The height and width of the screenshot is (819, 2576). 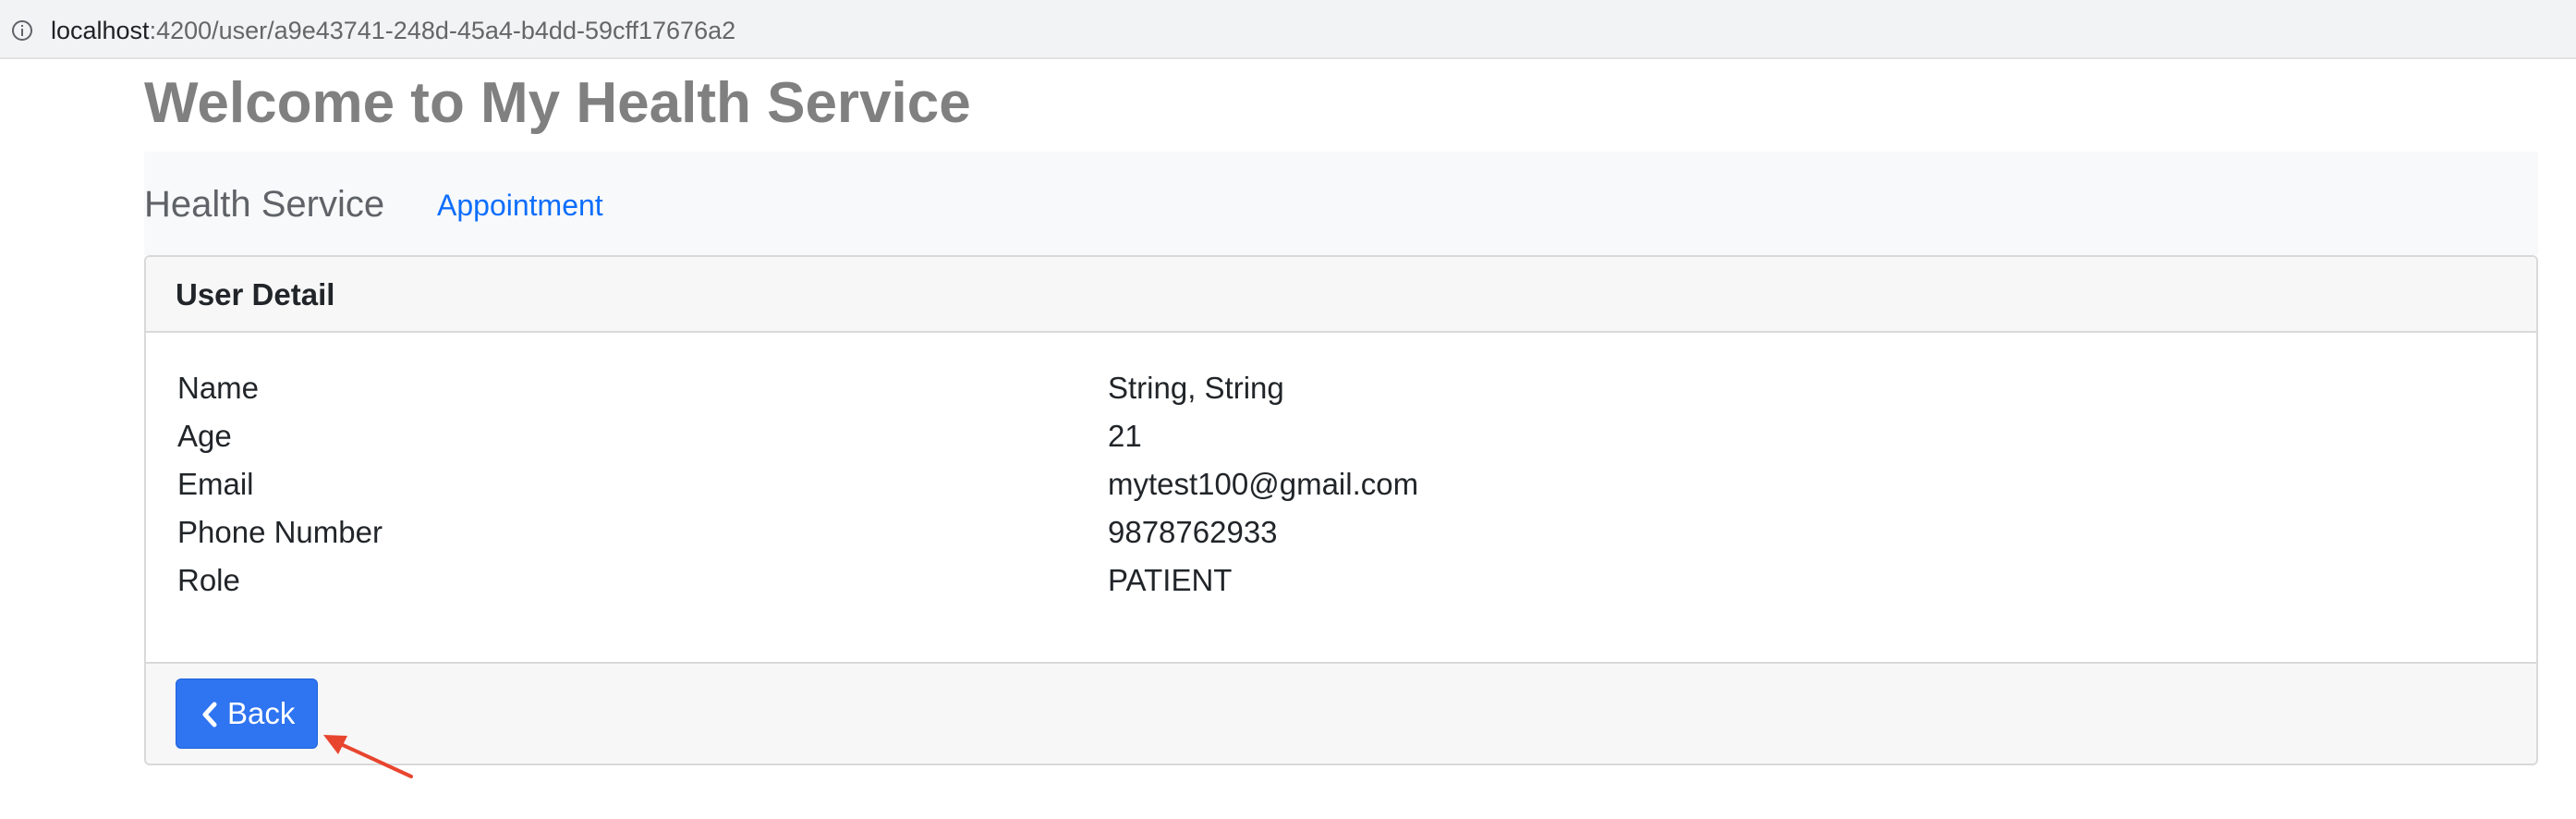 I want to click on detail-value: 9878762933, so click(x=1193, y=532).